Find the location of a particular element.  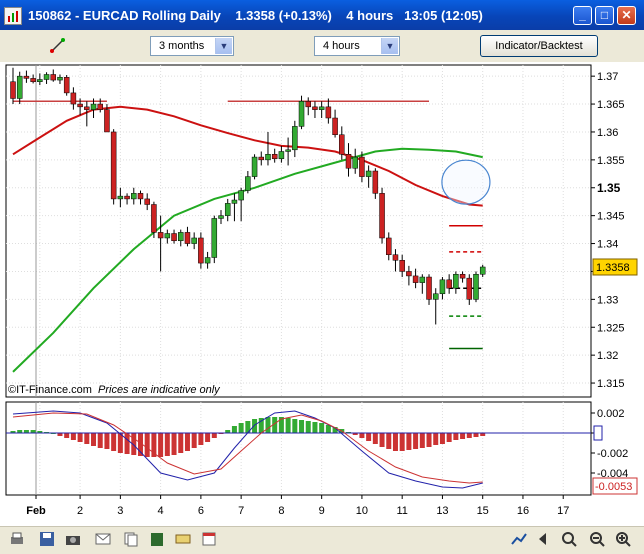

x-tick-label: 4 is located at coordinates (161, 511).